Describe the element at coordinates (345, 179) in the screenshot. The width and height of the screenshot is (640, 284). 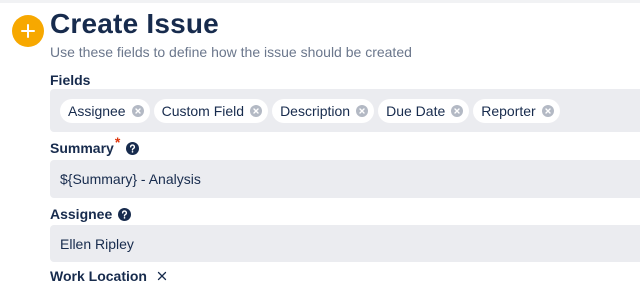
I see `summary-input: ${Summary} - Analysis` at that location.